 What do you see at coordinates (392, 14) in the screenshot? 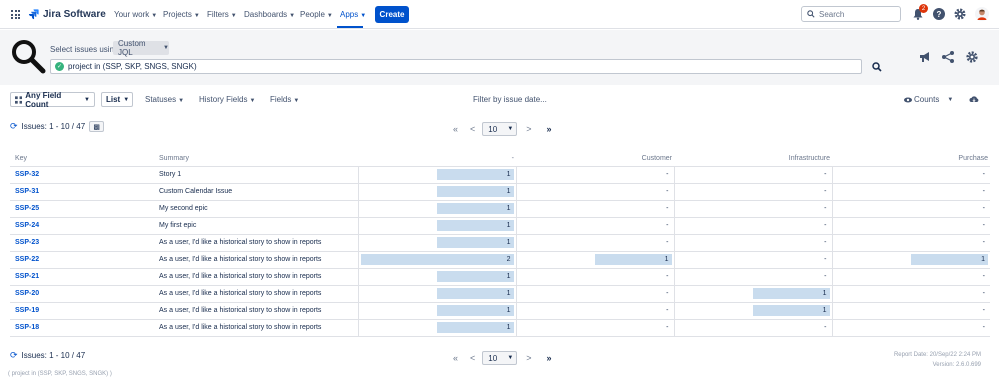
I see `create-button: Create` at bounding box center [392, 14].